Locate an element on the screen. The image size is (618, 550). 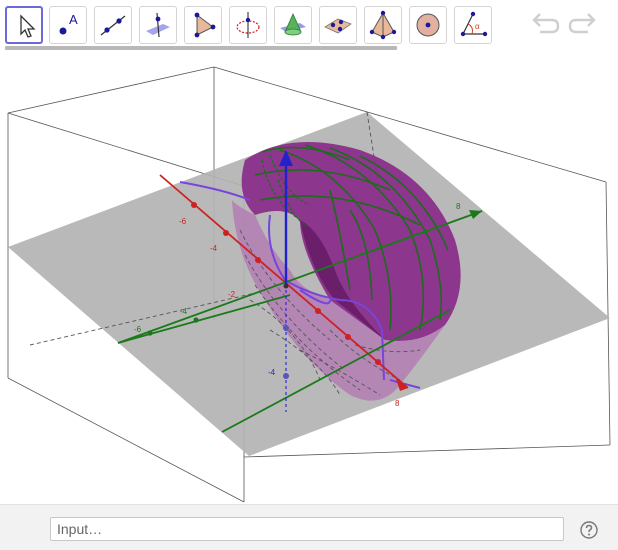
pyramid-tool-button is located at coordinates (383, 25).